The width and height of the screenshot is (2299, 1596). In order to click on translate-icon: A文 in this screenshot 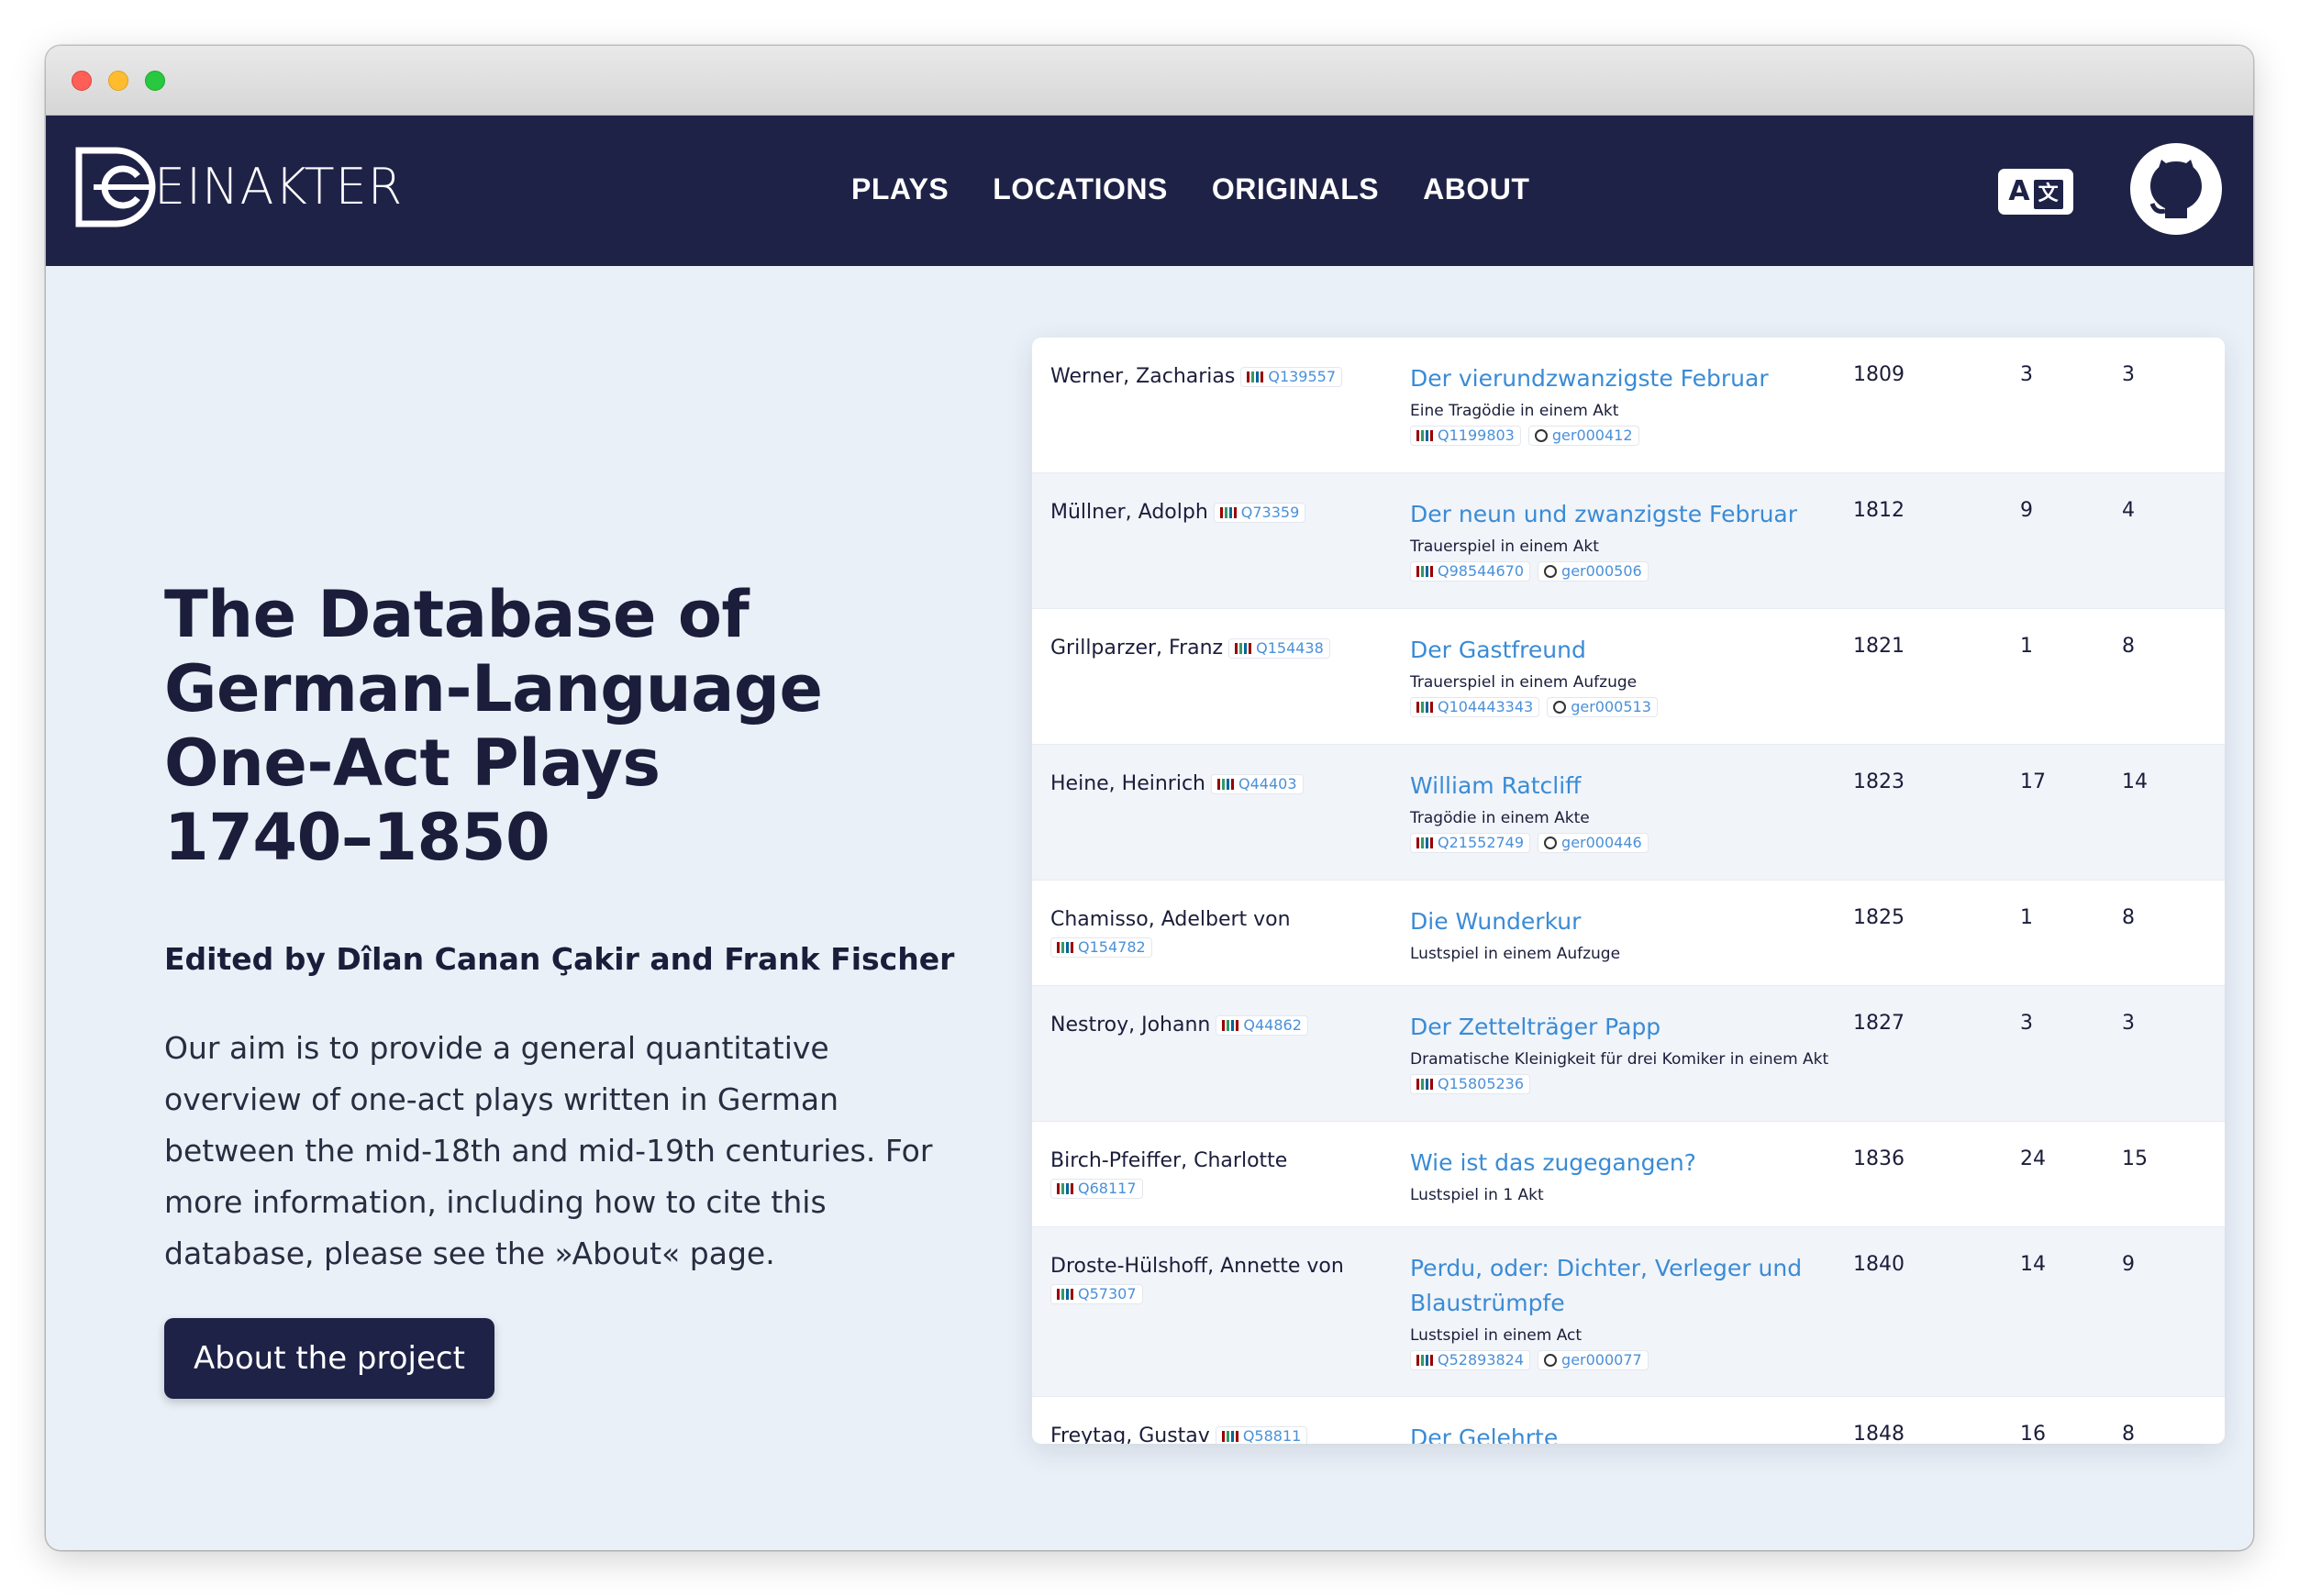, I will do `click(2035, 192)`.